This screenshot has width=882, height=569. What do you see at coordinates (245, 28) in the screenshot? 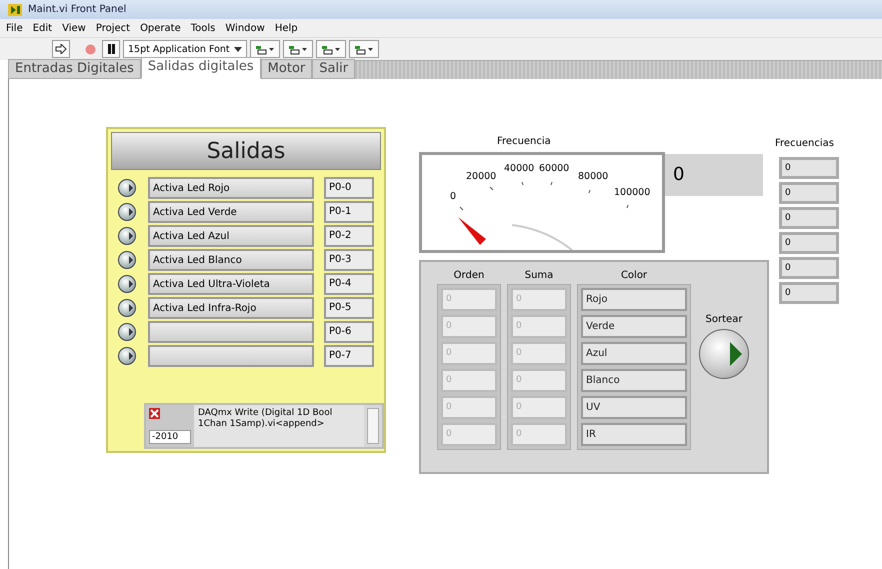
I see `menu-item: Window` at bounding box center [245, 28].